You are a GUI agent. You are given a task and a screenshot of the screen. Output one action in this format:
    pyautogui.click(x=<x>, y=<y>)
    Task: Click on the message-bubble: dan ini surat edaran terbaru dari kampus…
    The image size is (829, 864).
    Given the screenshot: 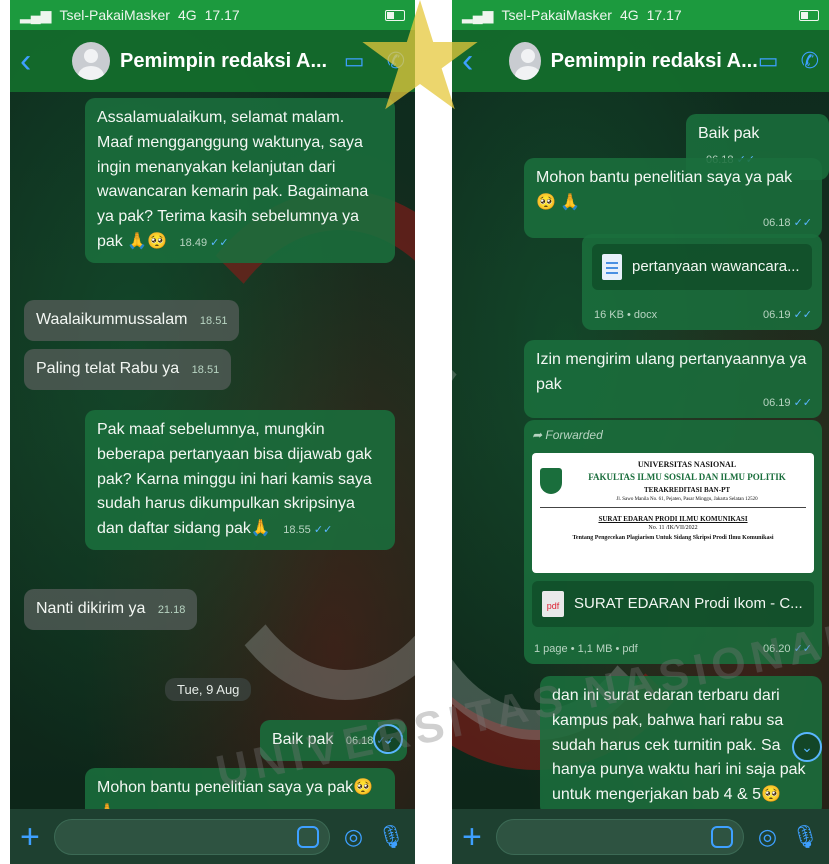 What is the action you would take?
    pyautogui.click(x=681, y=746)
    